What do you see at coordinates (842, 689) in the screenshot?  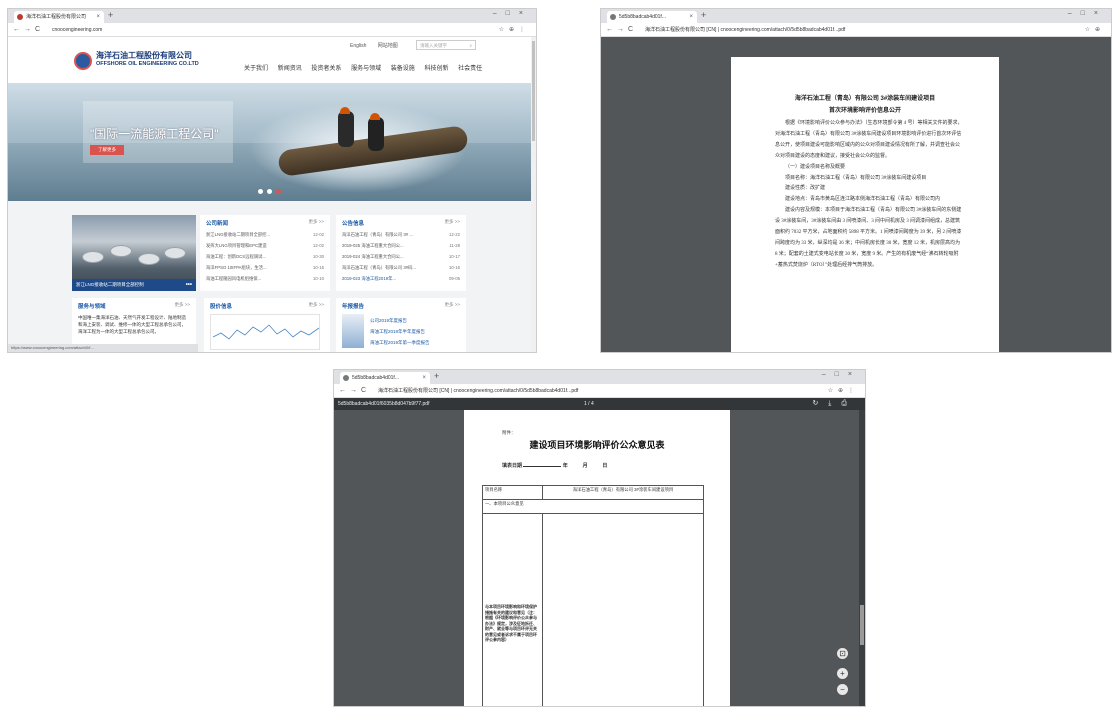 I see `zoom-out-icon: −` at bounding box center [842, 689].